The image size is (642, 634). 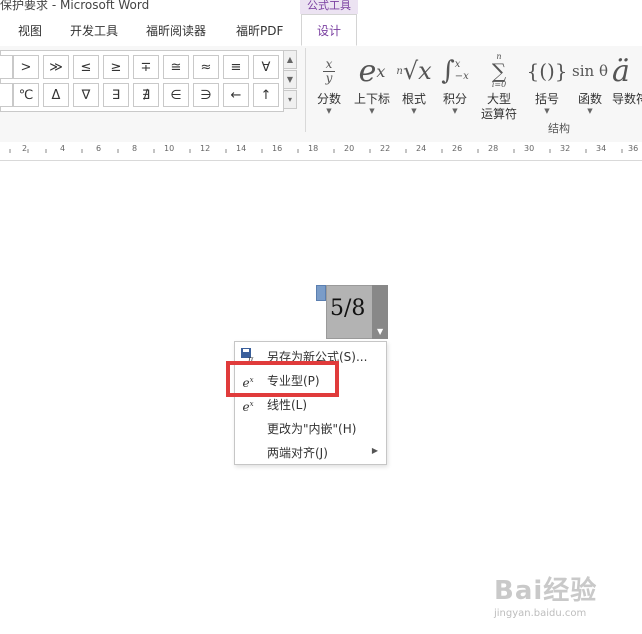 I want to click on title-bar: 保护要求 - Microsoft Word 公式工具, so click(x=321, y=7).